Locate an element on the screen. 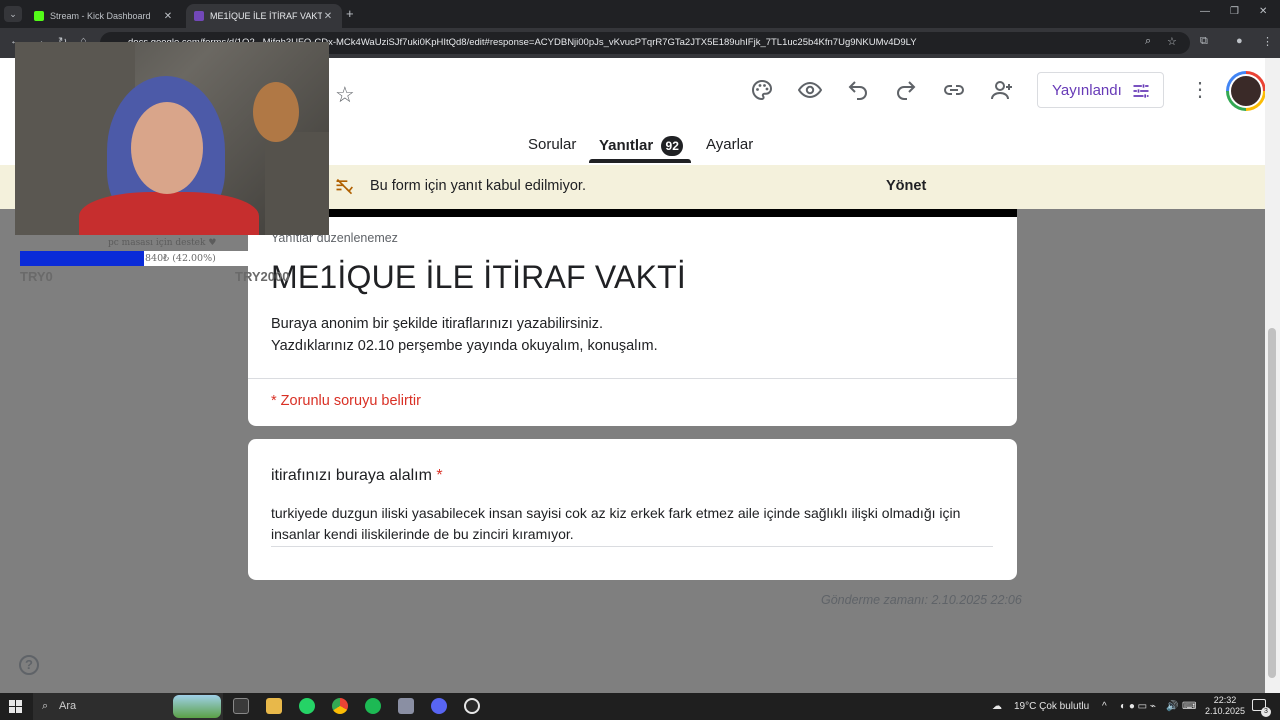 Image resolution: width=1280 pixels, height=720 pixels. bookmark-star-icon: ☆ is located at coordinates (1172, 41).